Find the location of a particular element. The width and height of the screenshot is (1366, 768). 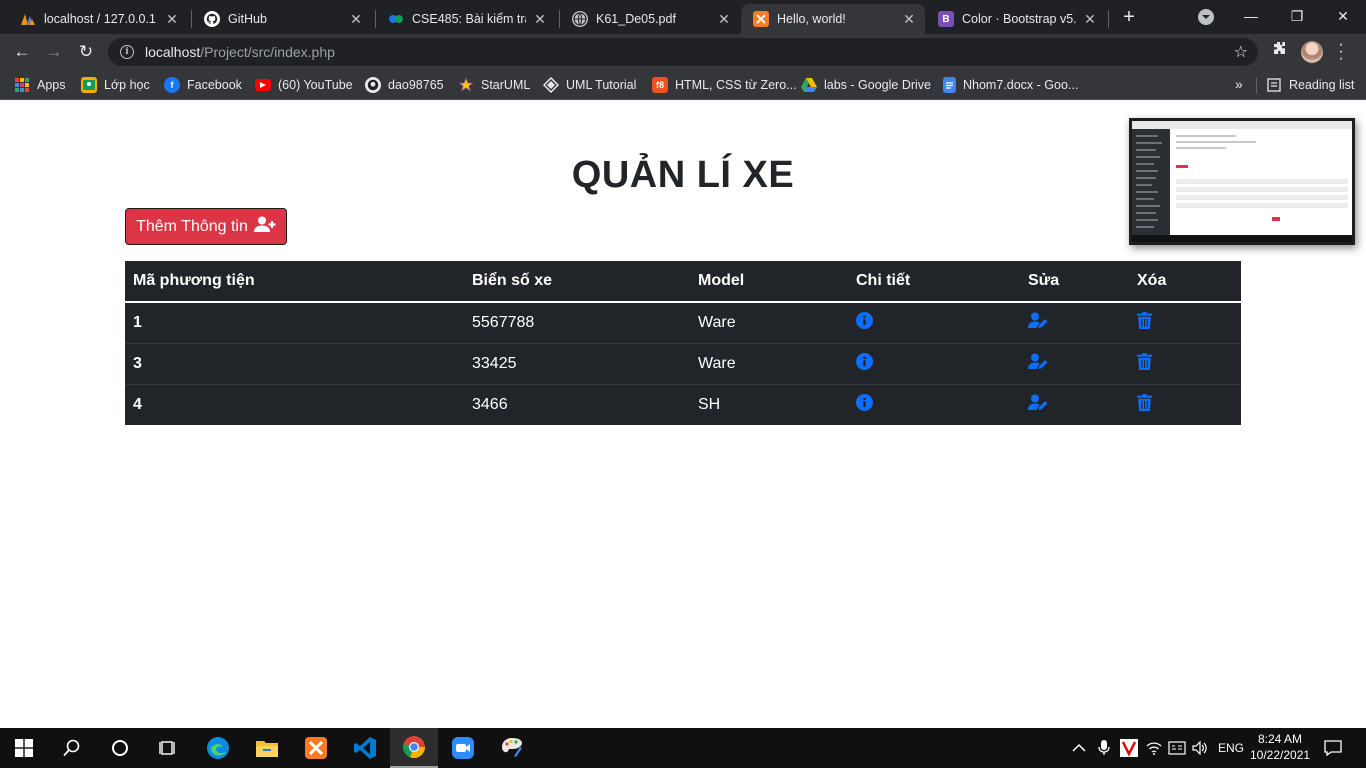

globe-icon is located at coordinates (580, 19).